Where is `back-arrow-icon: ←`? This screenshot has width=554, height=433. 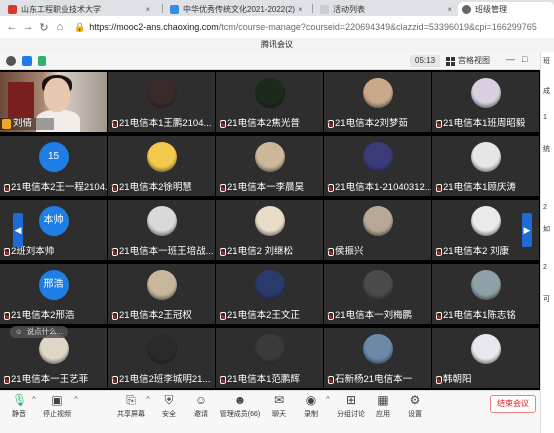 back-arrow-icon: ← is located at coordinates (12, 27).